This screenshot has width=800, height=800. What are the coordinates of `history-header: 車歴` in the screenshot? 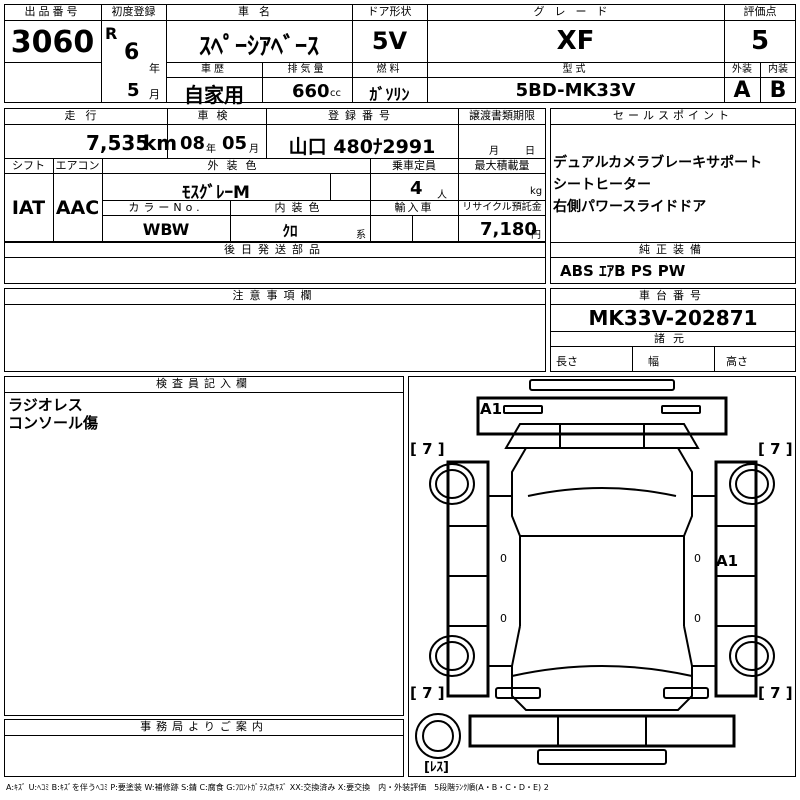 It's located at (214, 69).